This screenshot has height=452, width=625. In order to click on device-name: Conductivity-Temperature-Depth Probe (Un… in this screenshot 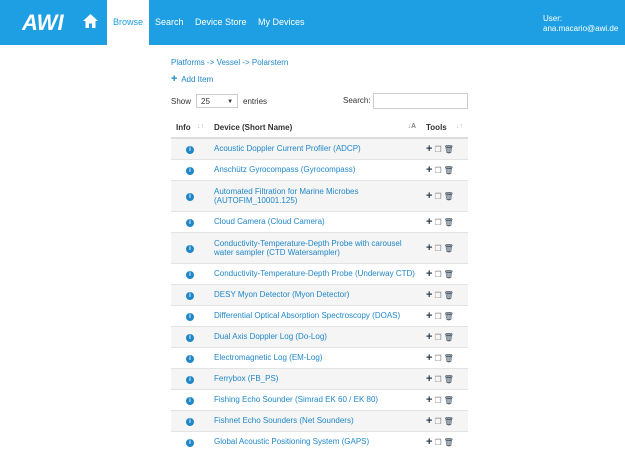, I will do `click(315, 273)`.